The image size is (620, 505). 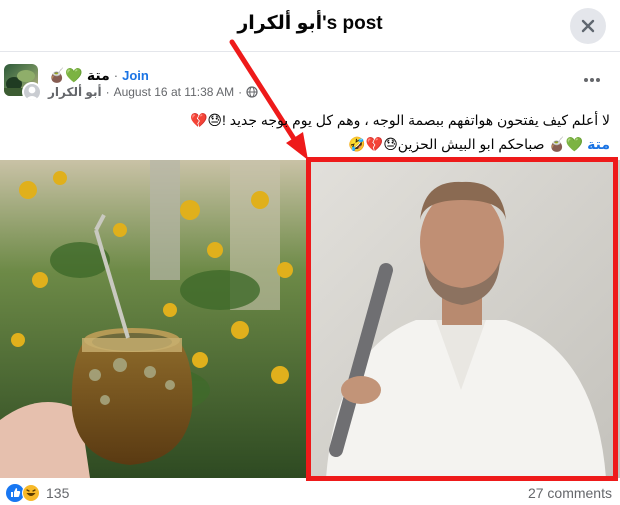 I want to click on globe-icon, so click(x=252, y=92).